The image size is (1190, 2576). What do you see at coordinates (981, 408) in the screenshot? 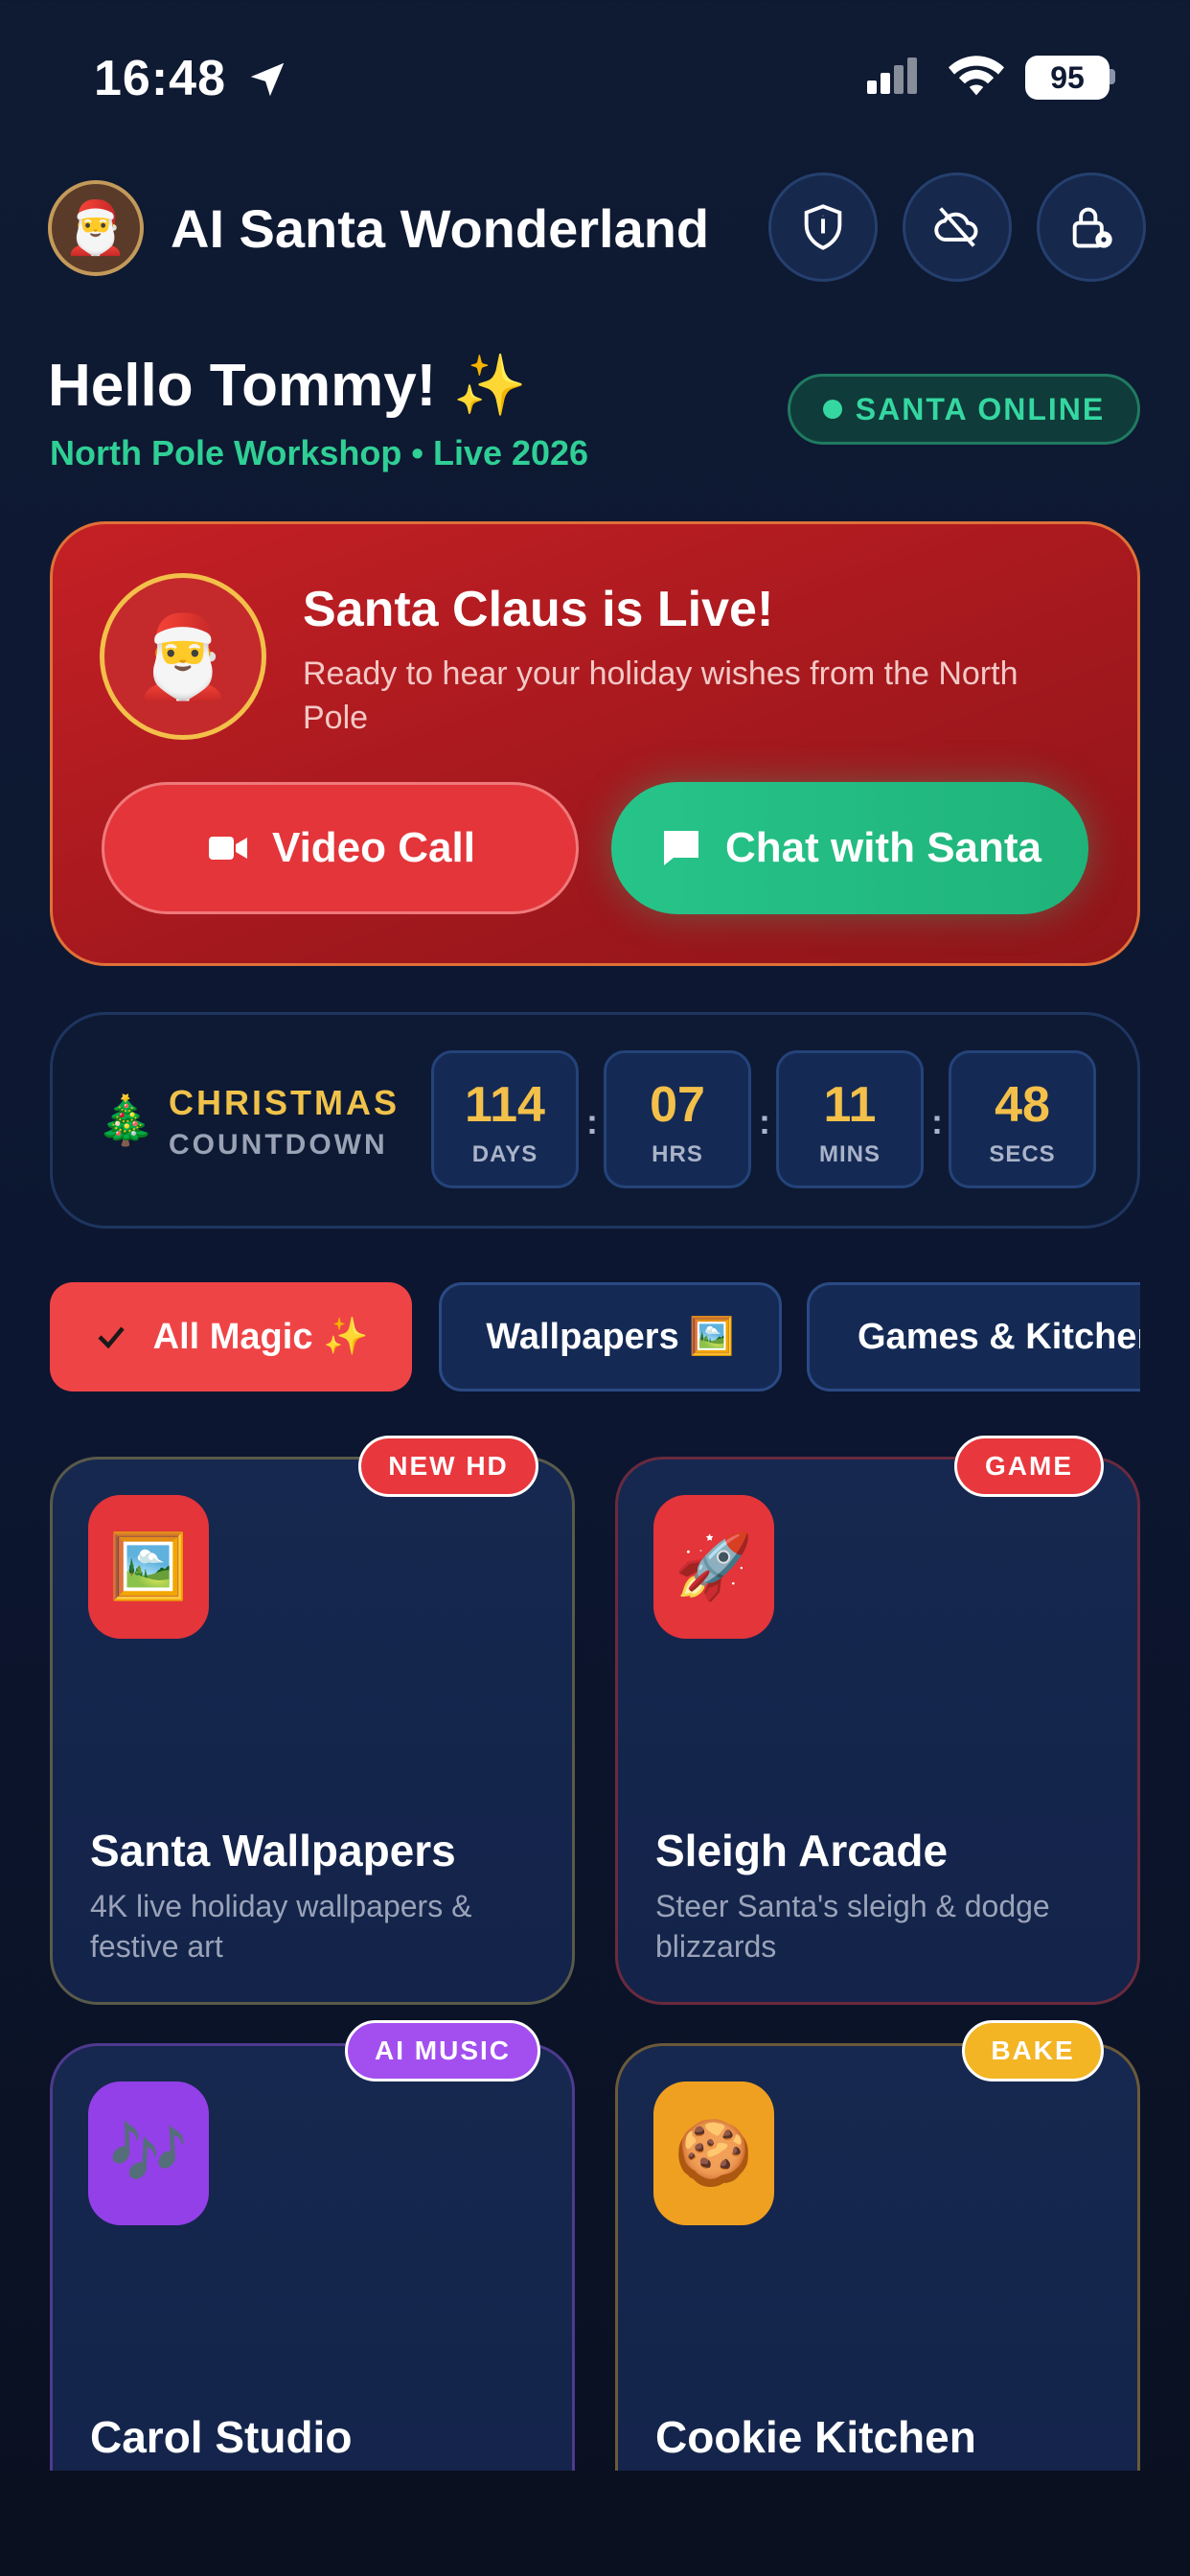
I see `status-badge-label: SANTA ONLINE` at bounding box center [981, 408].